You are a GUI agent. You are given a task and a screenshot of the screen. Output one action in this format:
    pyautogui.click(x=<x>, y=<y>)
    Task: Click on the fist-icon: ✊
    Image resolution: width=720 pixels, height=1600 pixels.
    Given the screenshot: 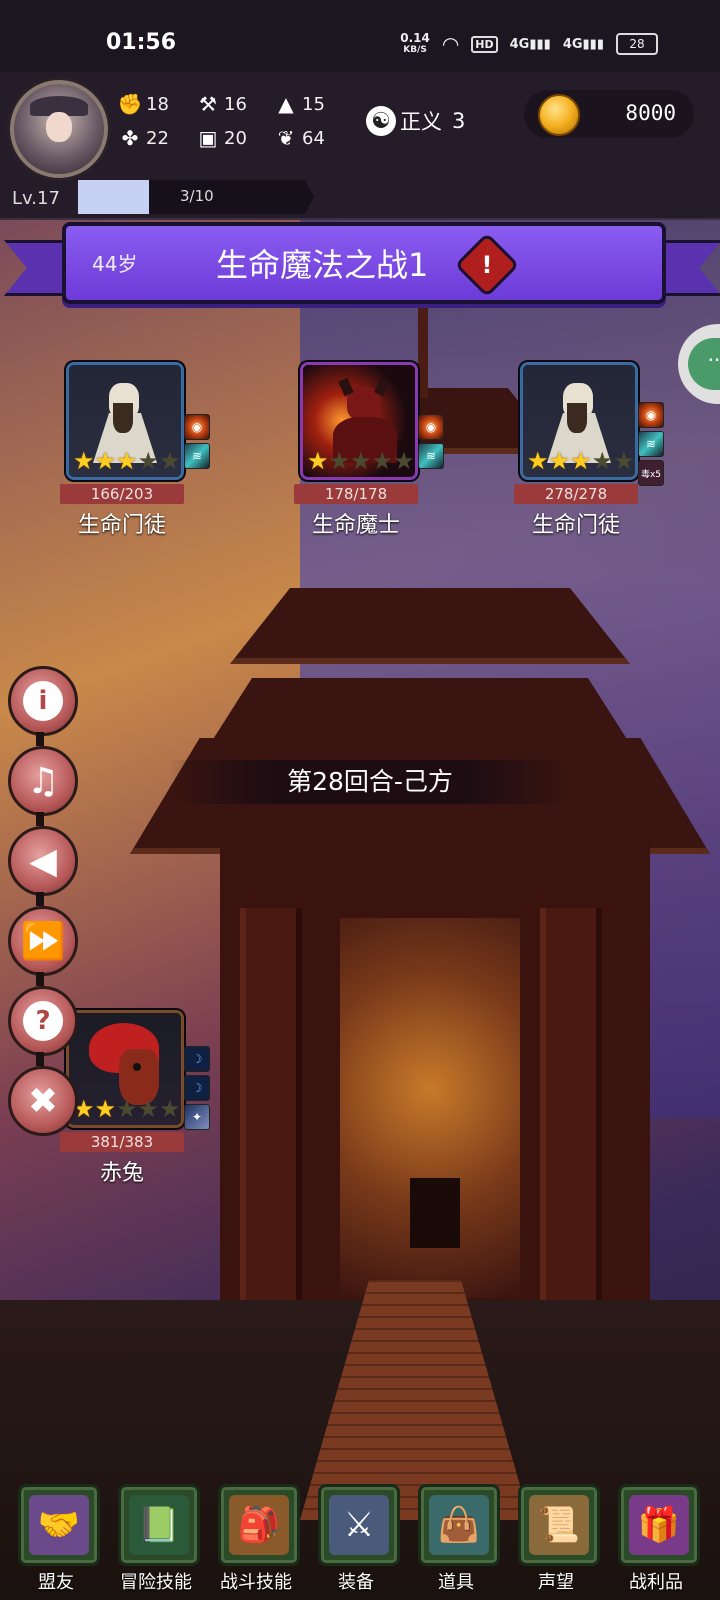 What is the action you would take?
    pyautogui.click(x=130, y=104)
    